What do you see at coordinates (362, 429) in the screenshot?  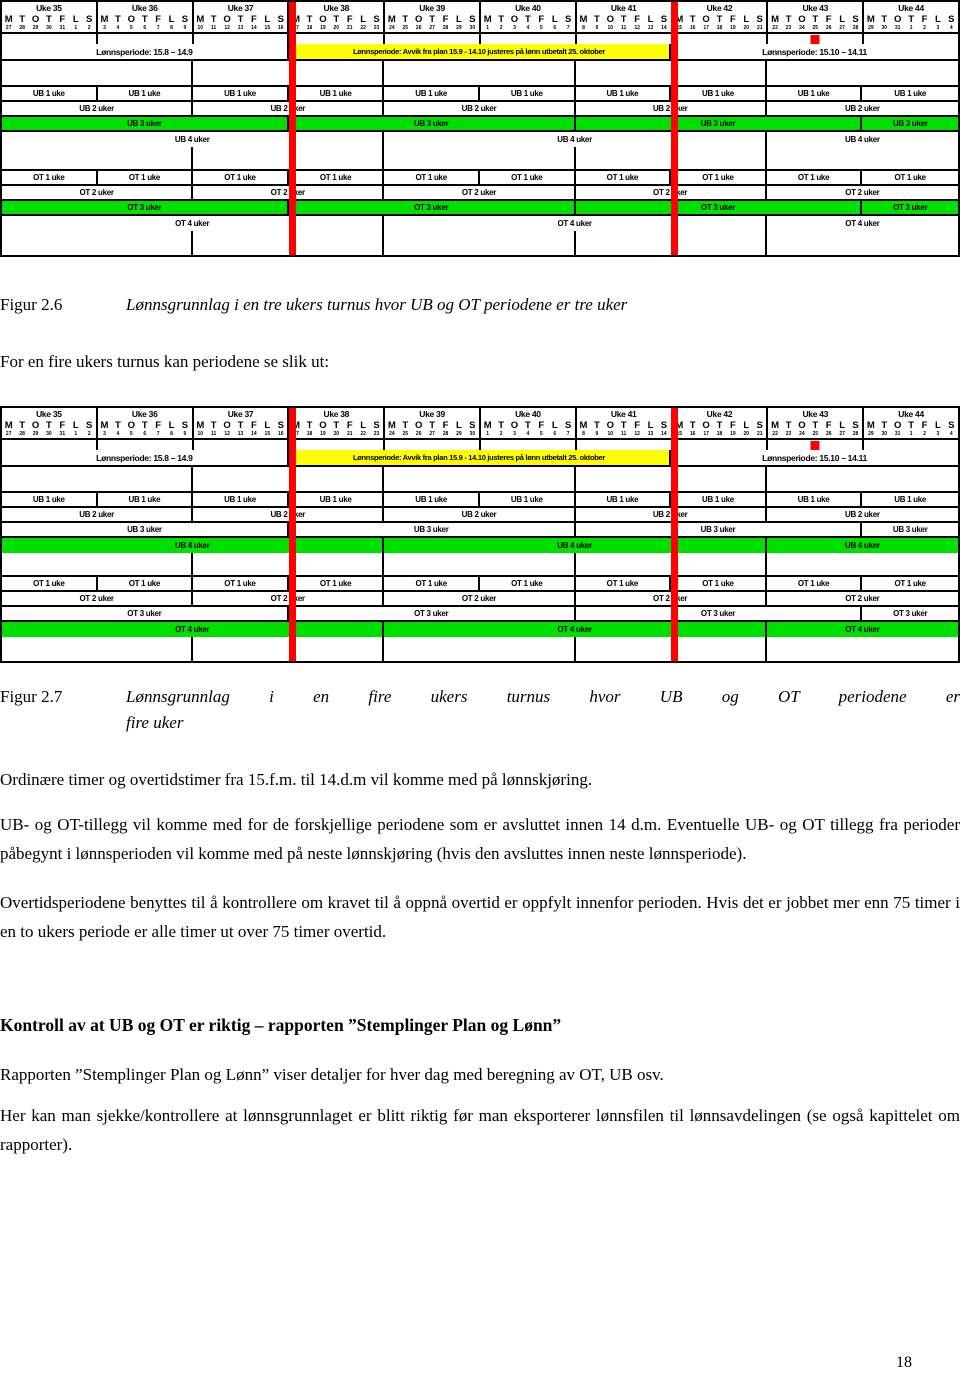 I see `day-cell: L 22` at bounding box center [362, 429].